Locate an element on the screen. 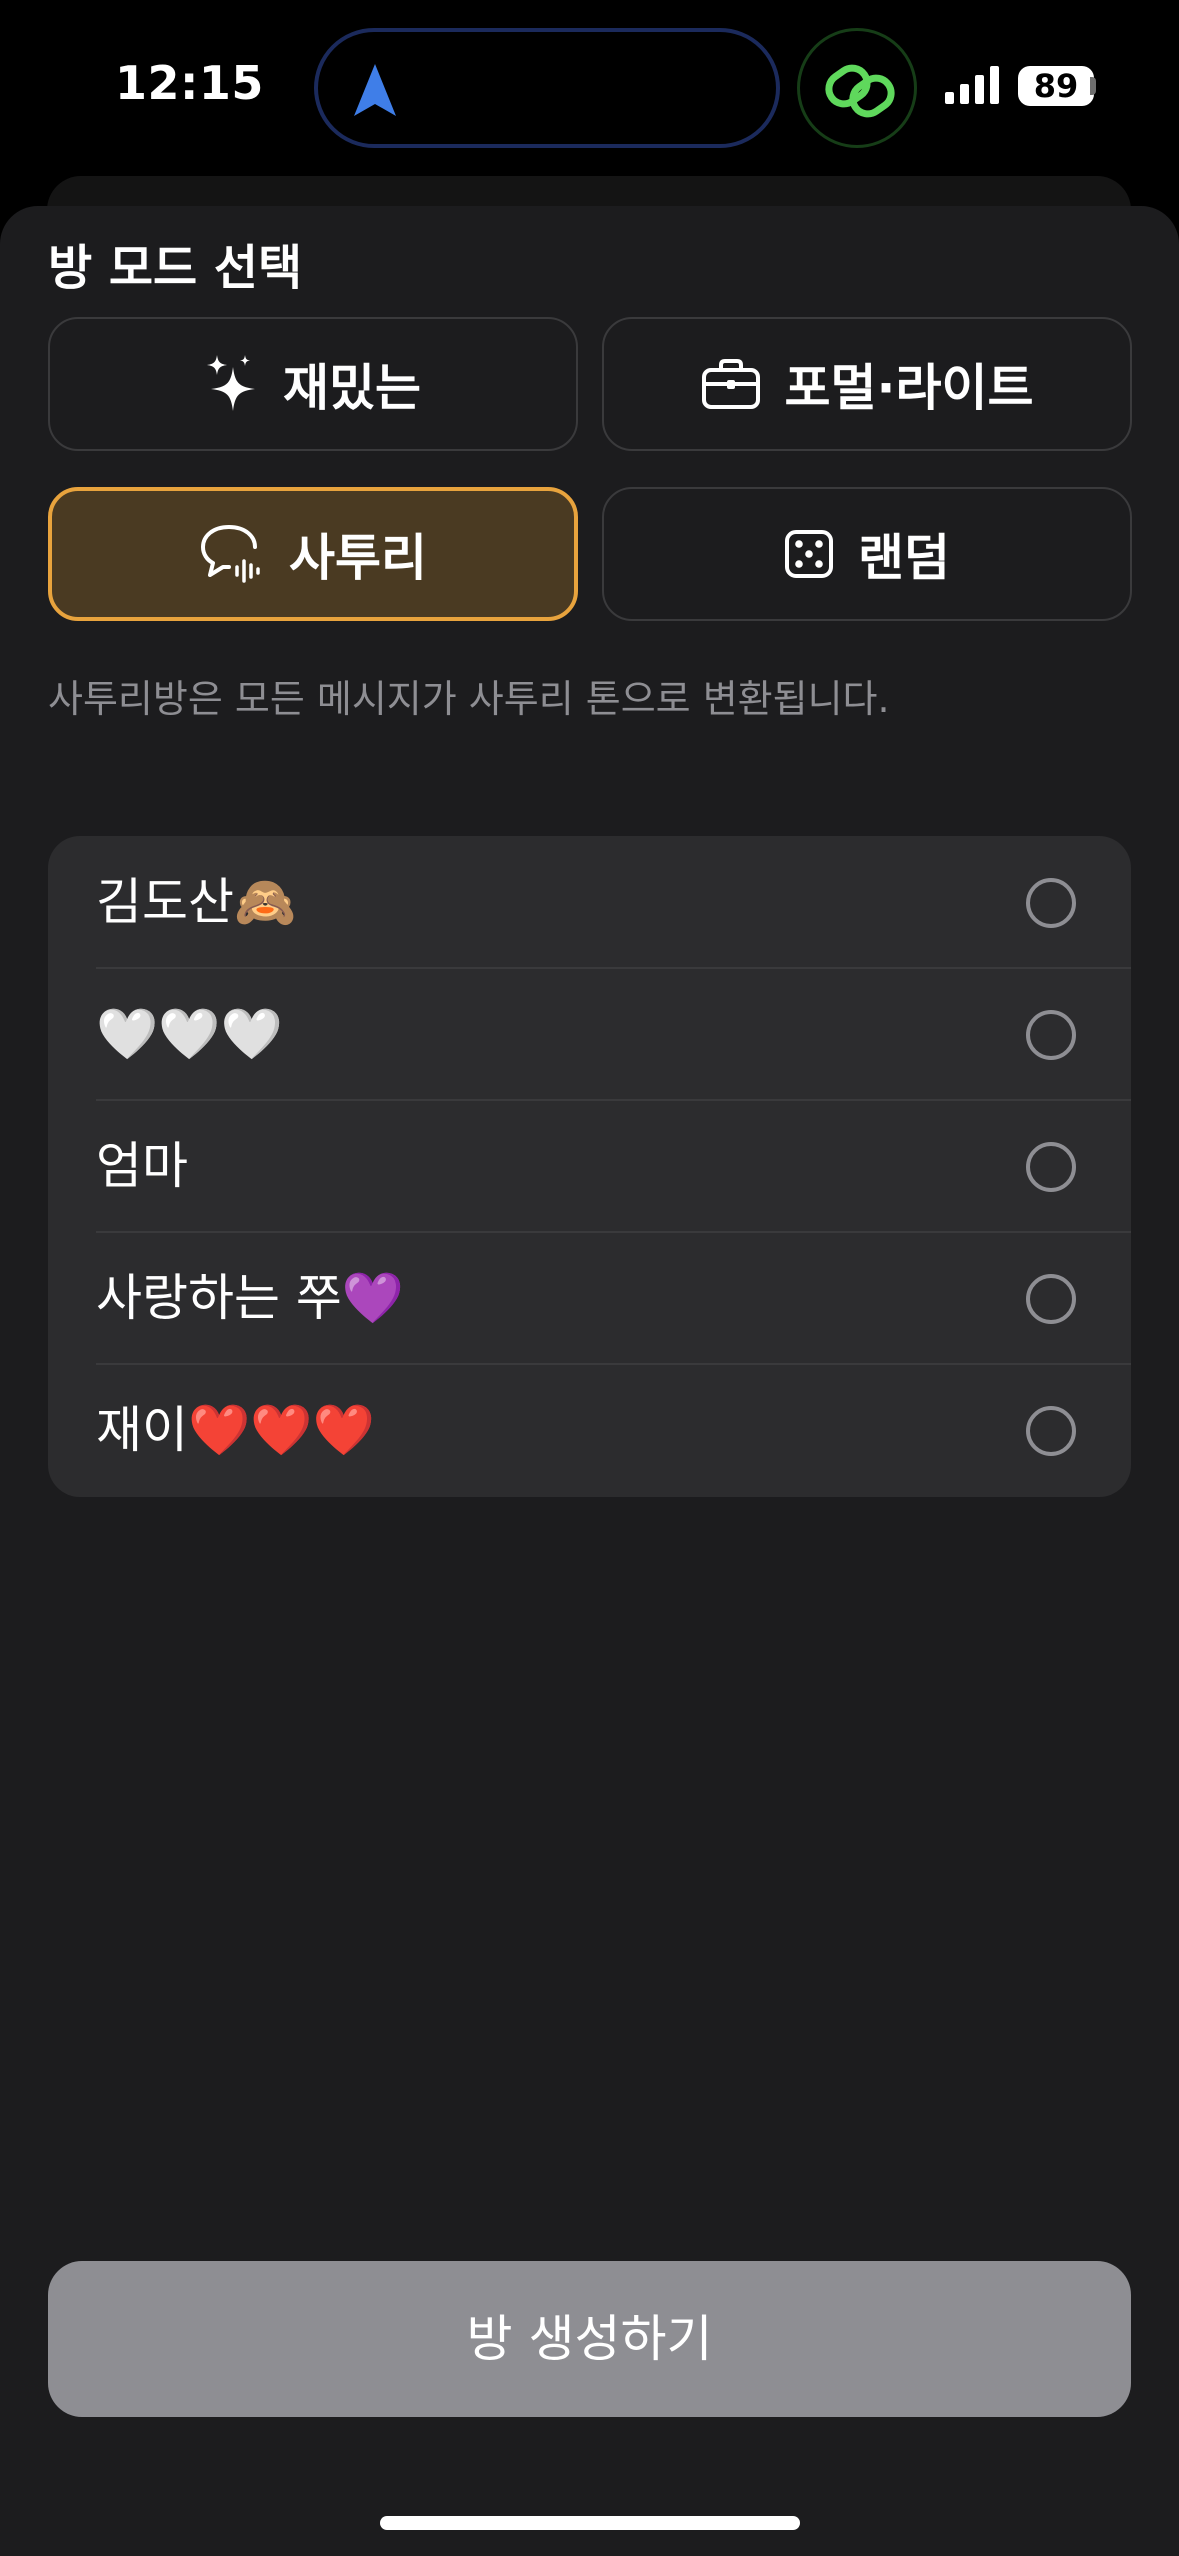 The image size is (1179, 2556). sparkles-icon is located at coordinates (231, 383).